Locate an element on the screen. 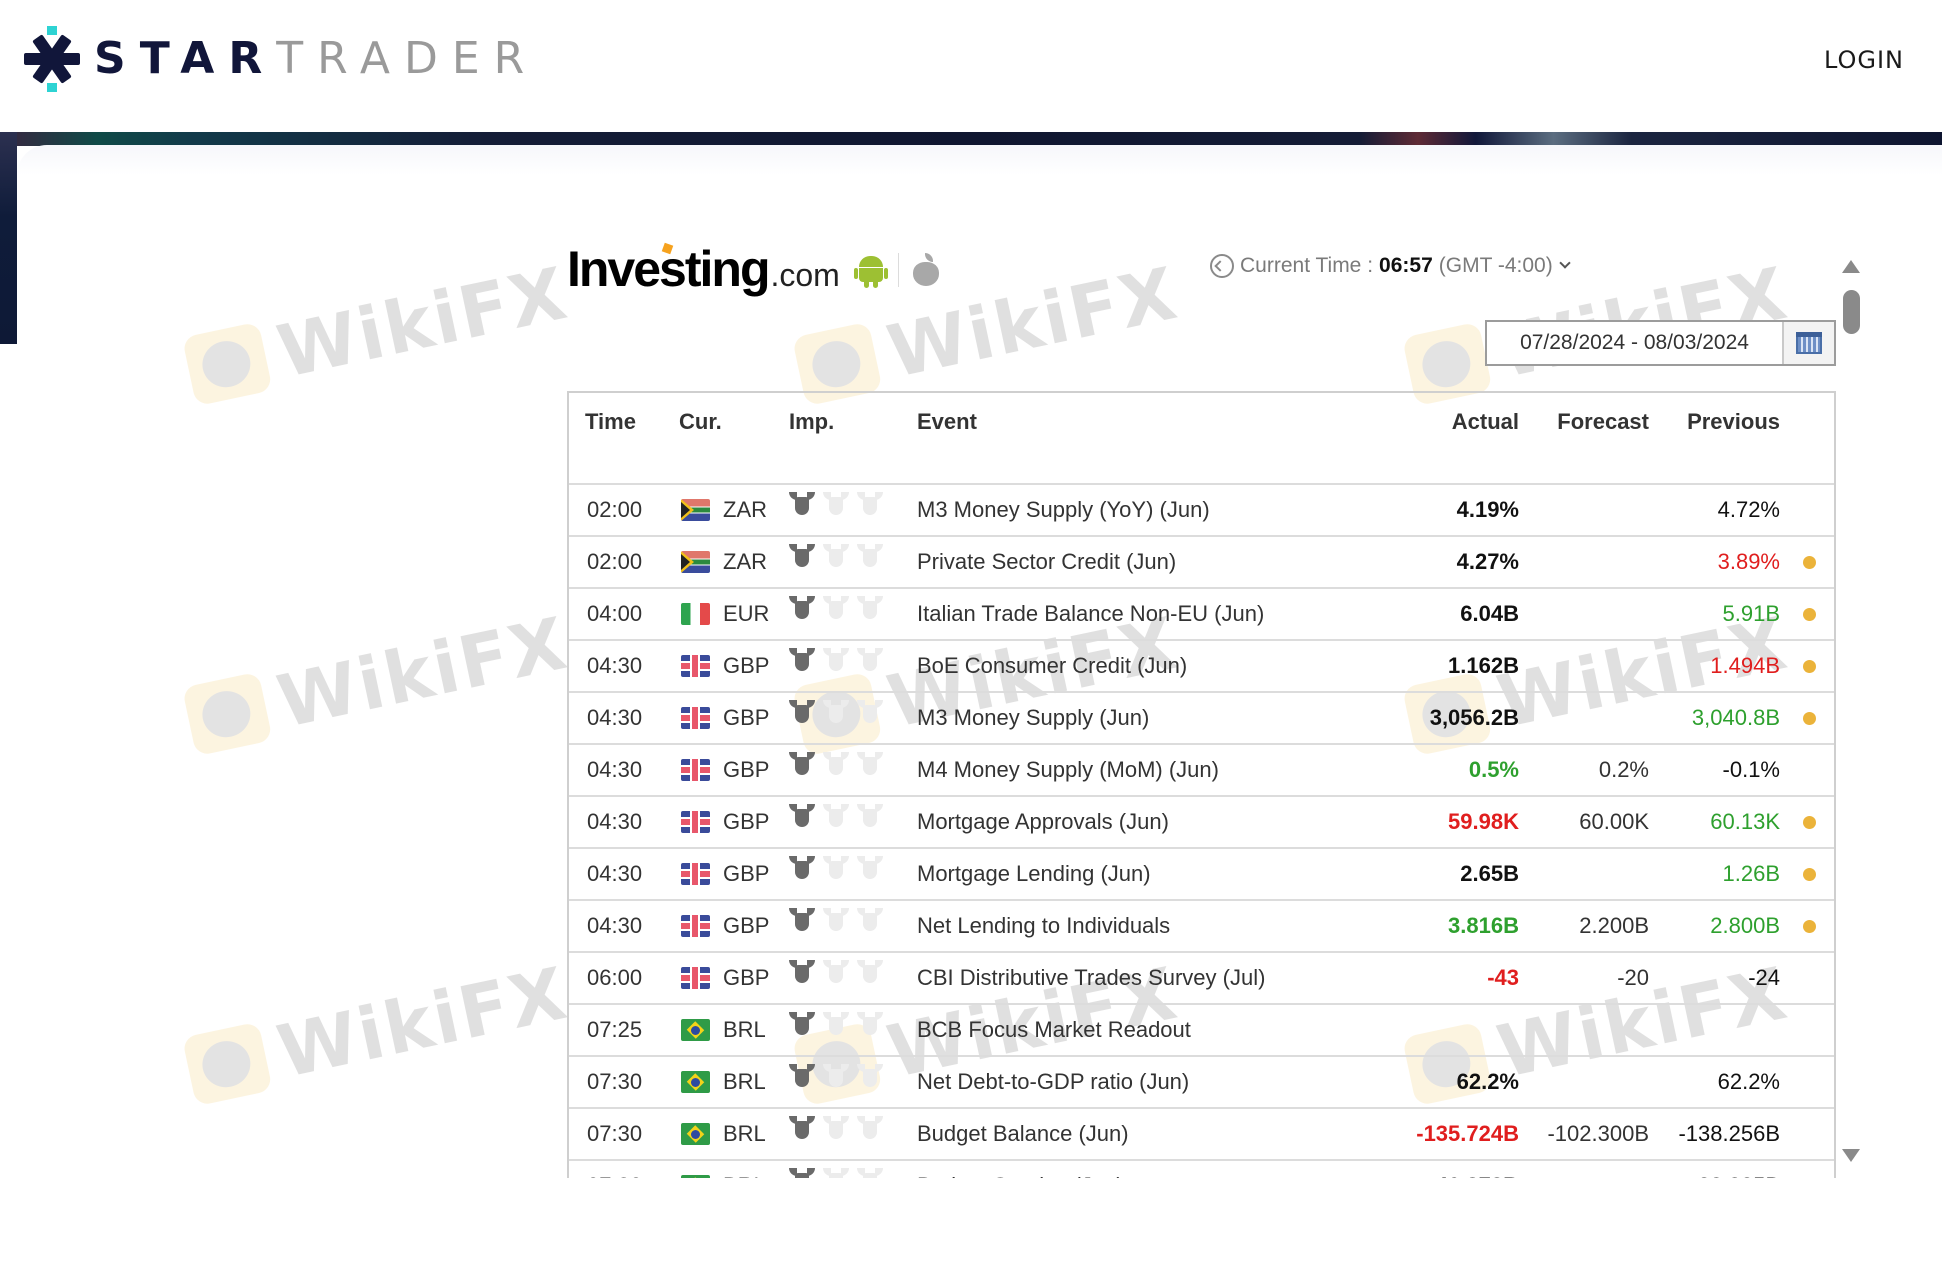  current-time-label: Current Time : is located at coordinates (1307, 265).